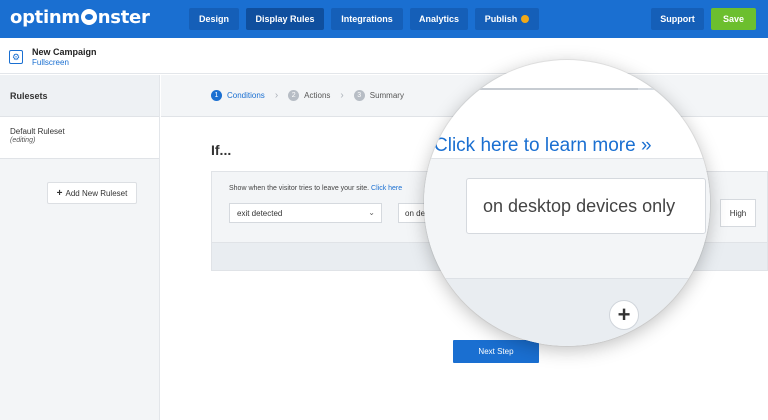 The width and height of the screenshot is (768, 420). I want to click on save-button: Save, so click(733, 19).